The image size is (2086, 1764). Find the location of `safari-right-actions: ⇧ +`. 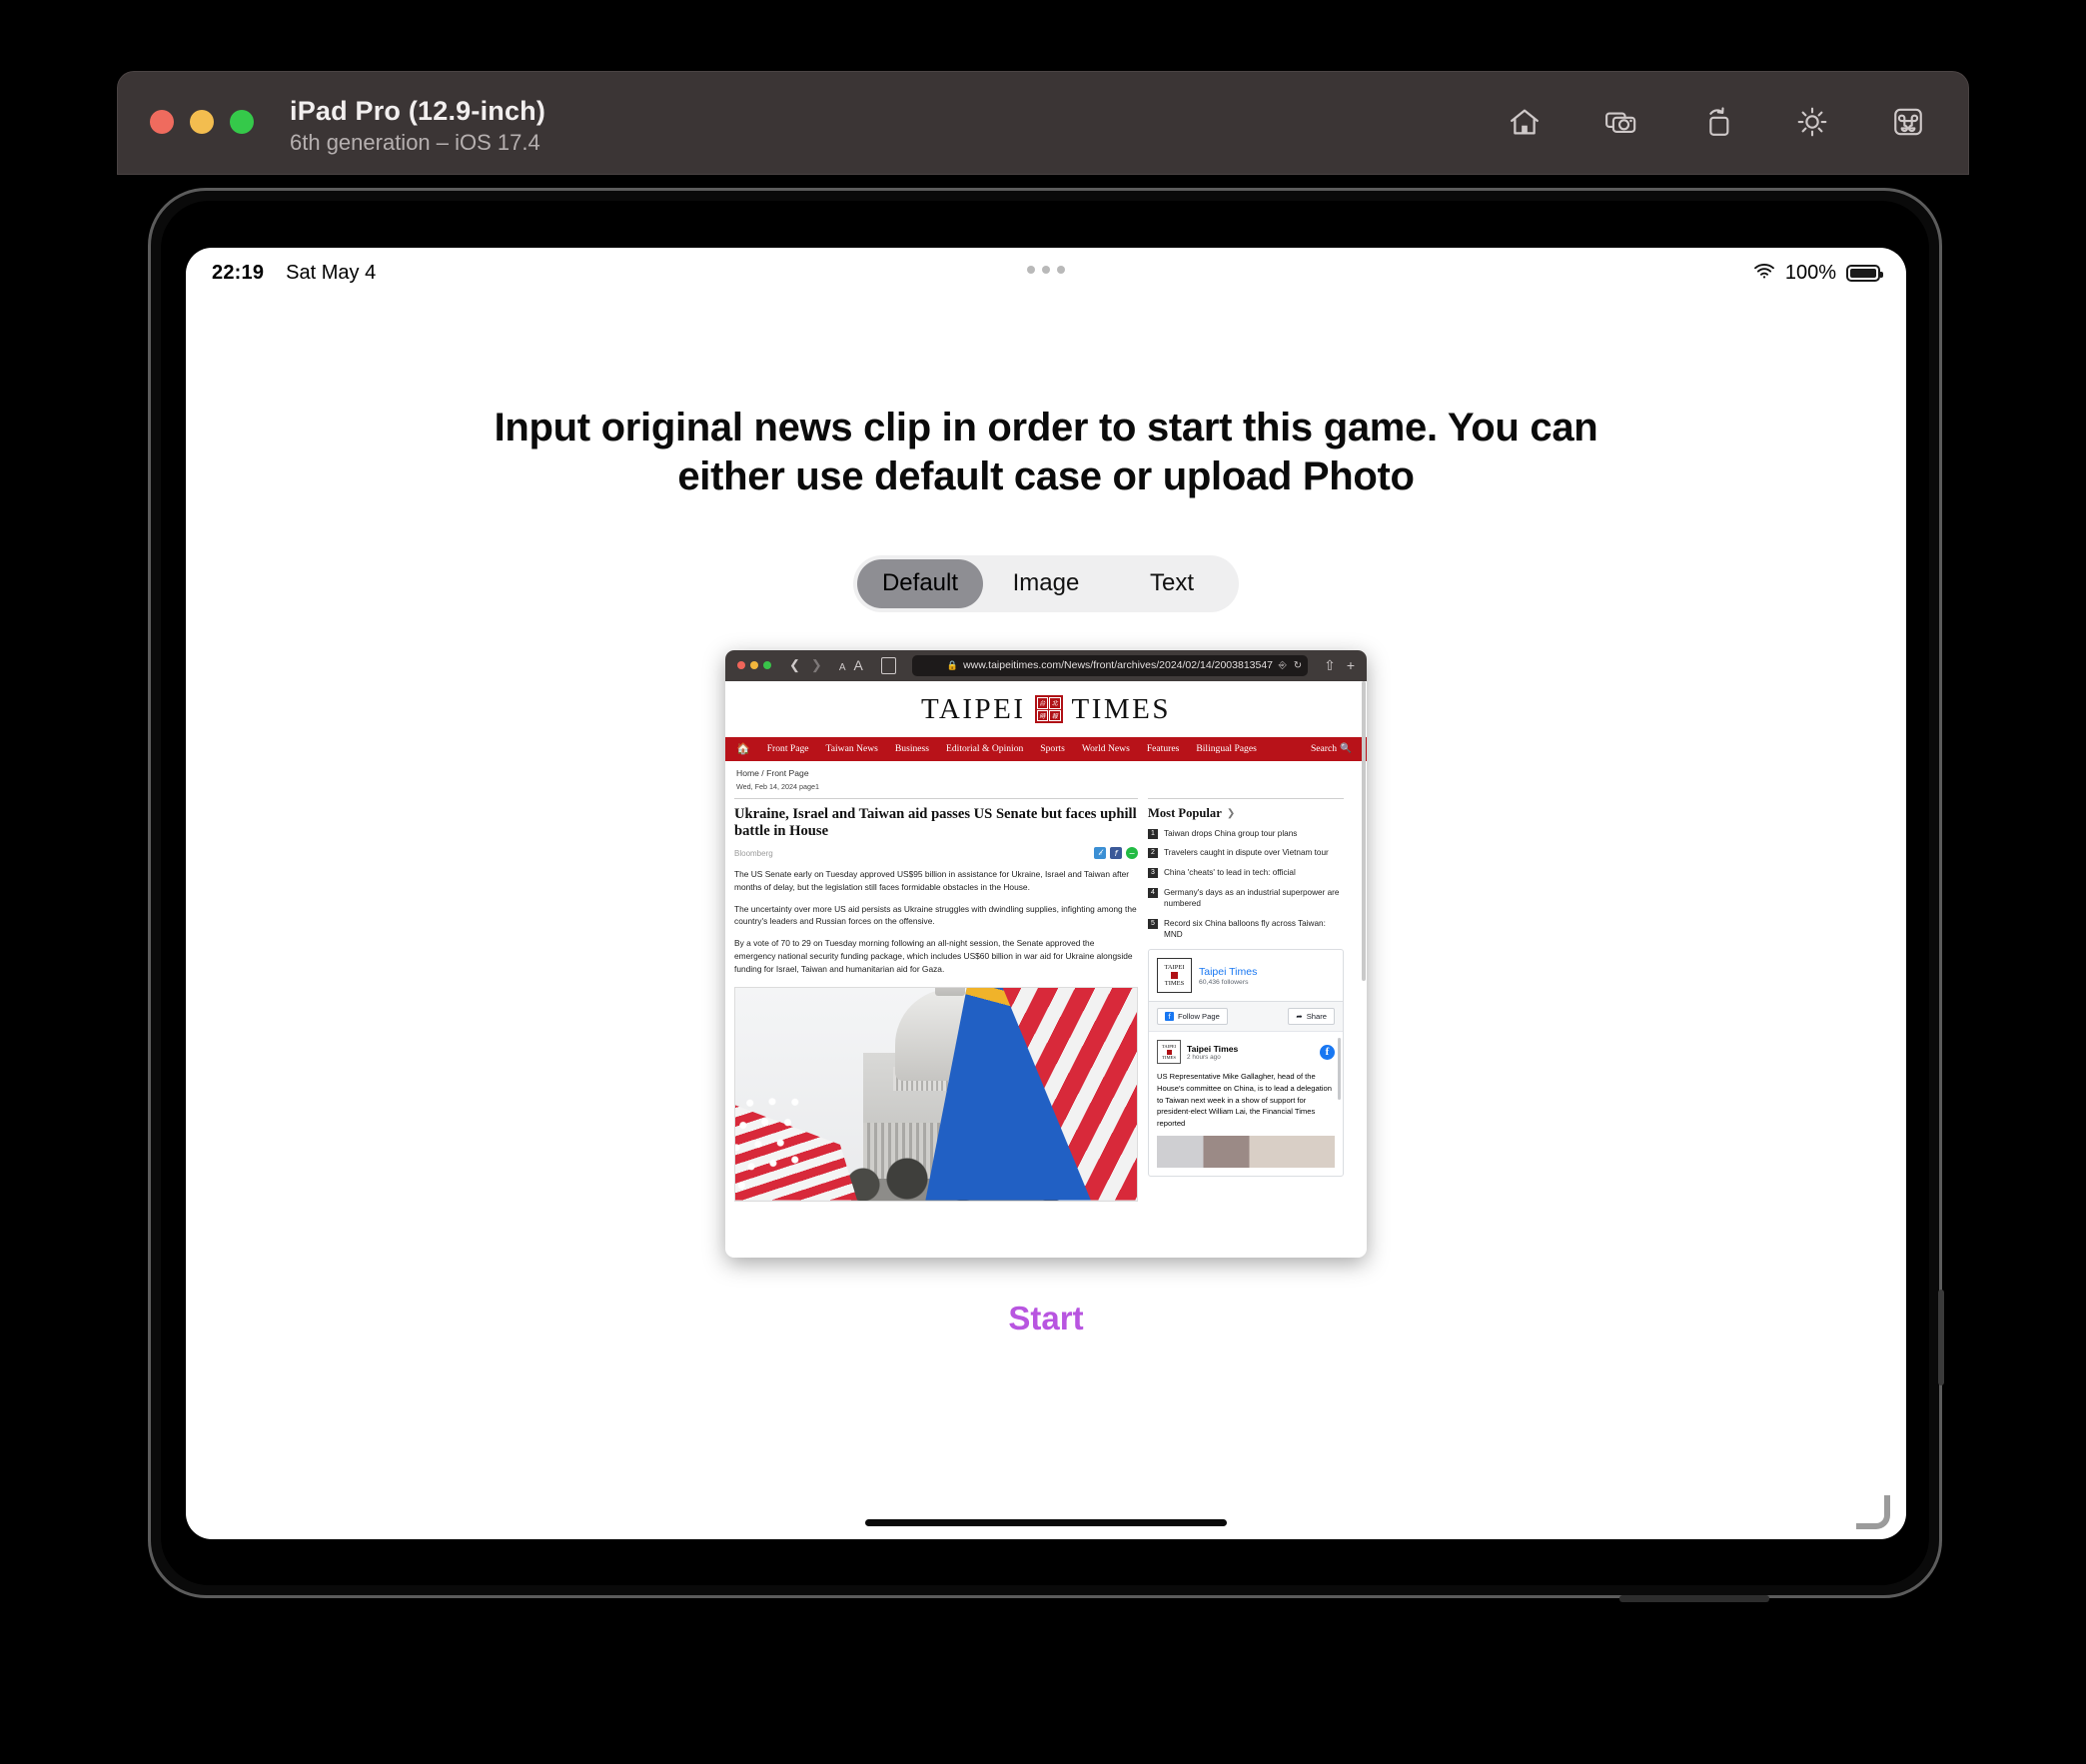

safari-right-actions: ⇧ + is located at coordinates (1339, 665).